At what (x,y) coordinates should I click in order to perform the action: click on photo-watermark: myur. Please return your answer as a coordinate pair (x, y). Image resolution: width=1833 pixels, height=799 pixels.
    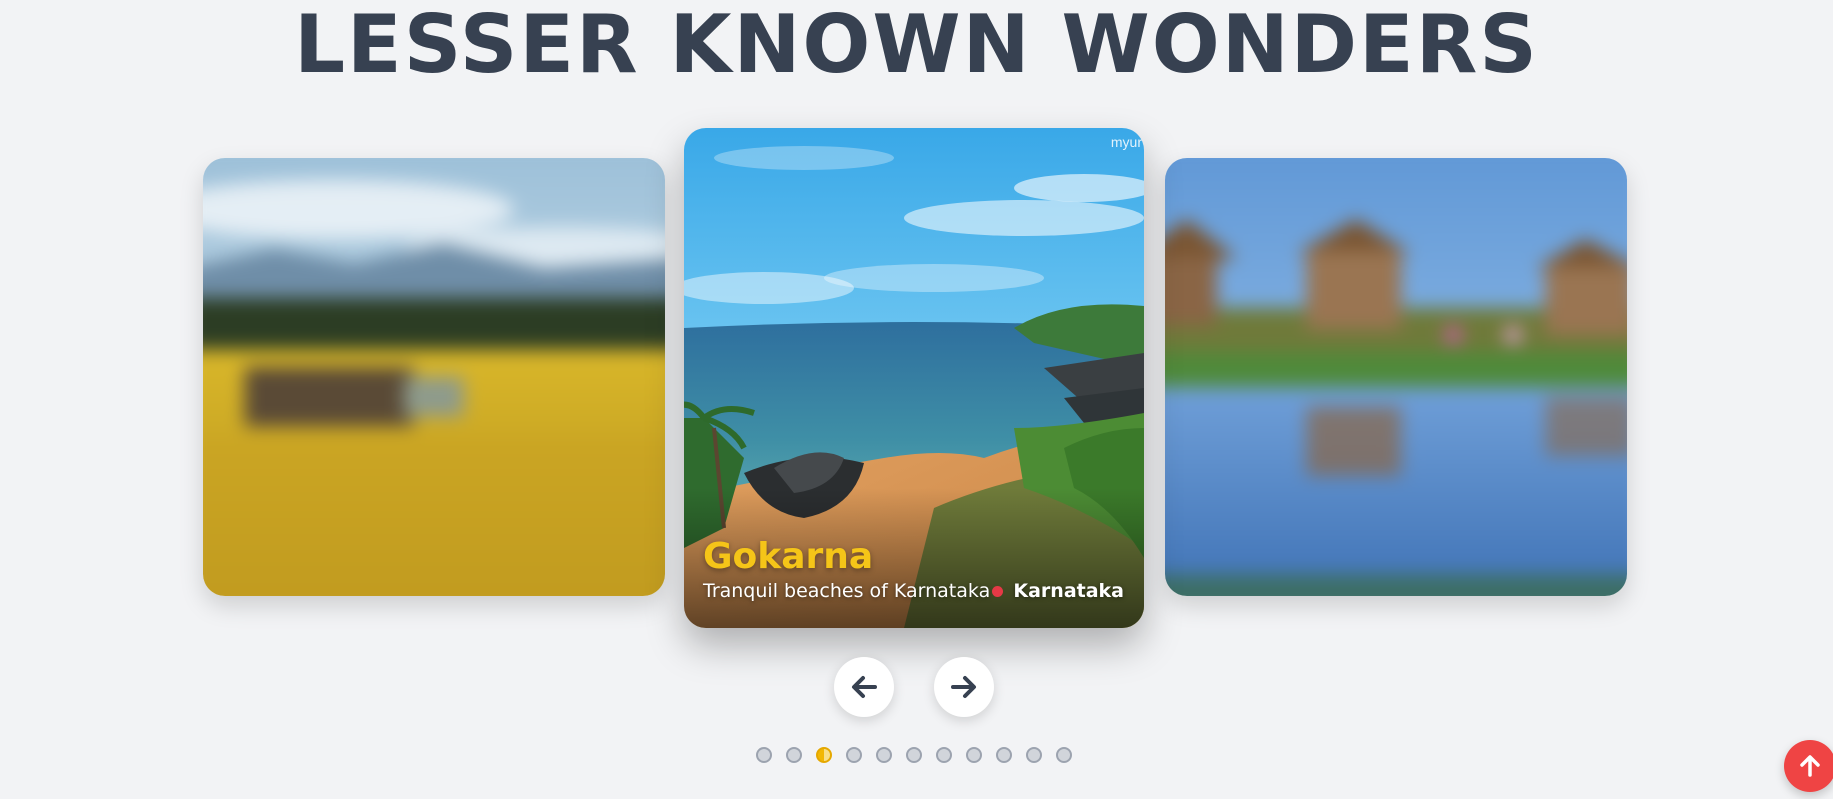
    Looking at the image, I should click on (1126, 142).